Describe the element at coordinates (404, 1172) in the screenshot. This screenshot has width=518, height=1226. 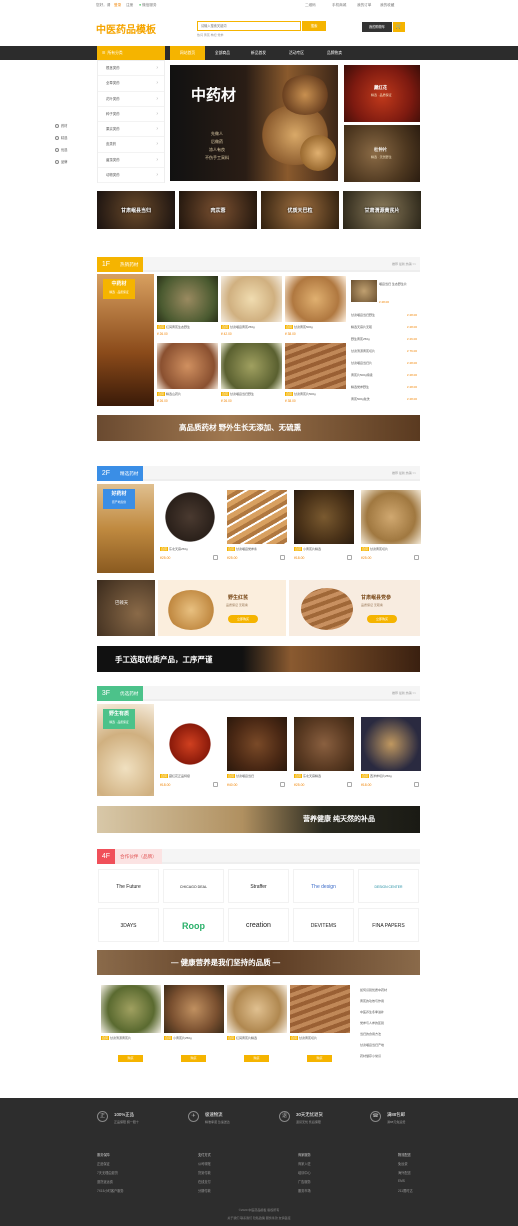
I see `footer-link: 海外配送` at that location.